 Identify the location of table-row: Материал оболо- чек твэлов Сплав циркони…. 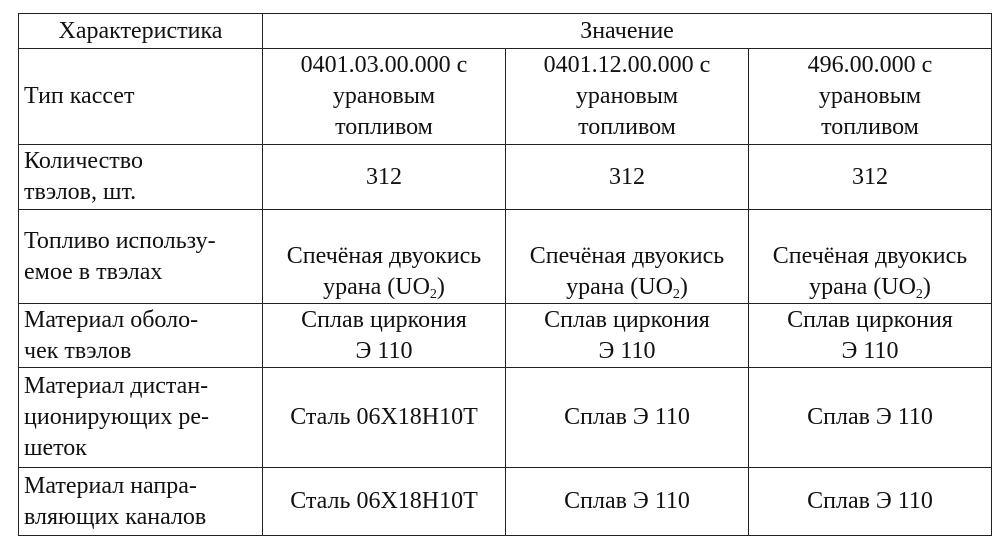
(505, 335).